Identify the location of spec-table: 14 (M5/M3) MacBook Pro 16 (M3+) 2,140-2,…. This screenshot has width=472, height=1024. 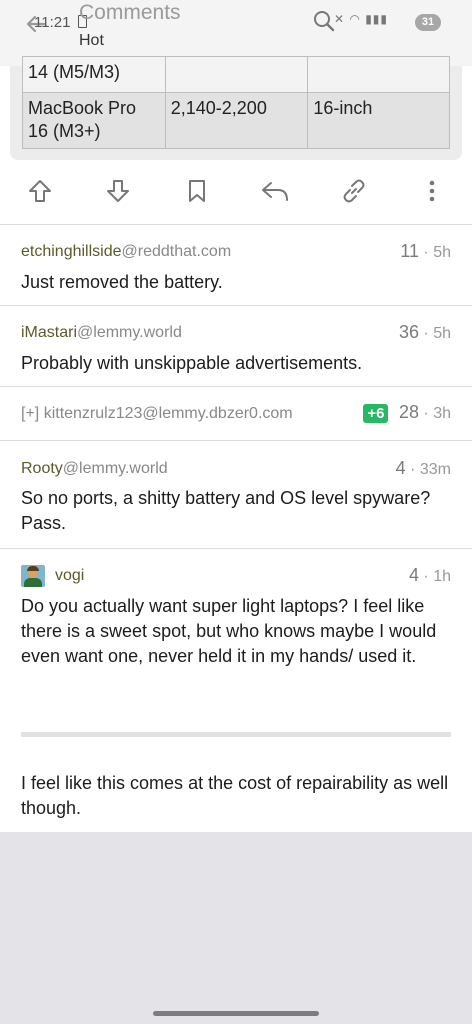
(236, 102).